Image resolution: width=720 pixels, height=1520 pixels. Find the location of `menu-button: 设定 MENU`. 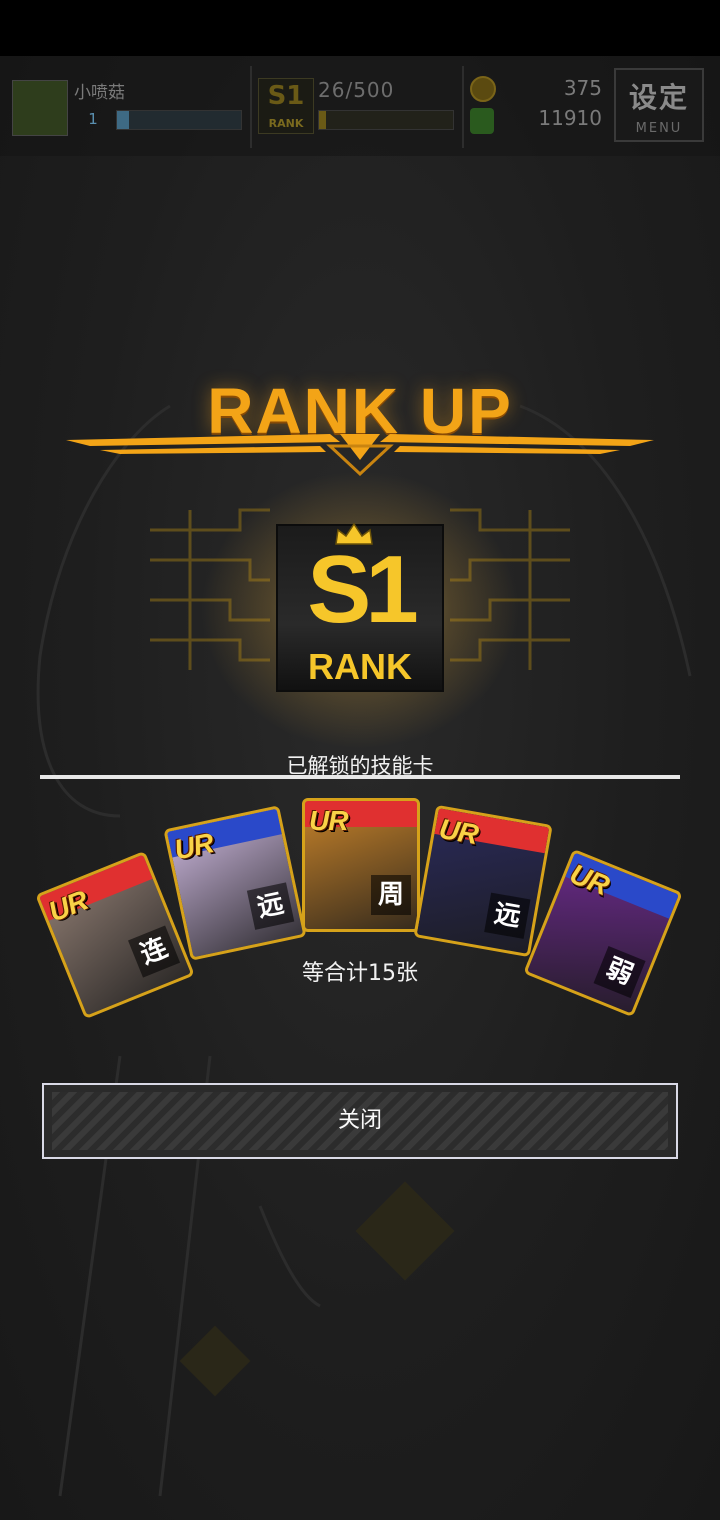

menu-button: 设定 MENU is located at coordinates (659, 105).